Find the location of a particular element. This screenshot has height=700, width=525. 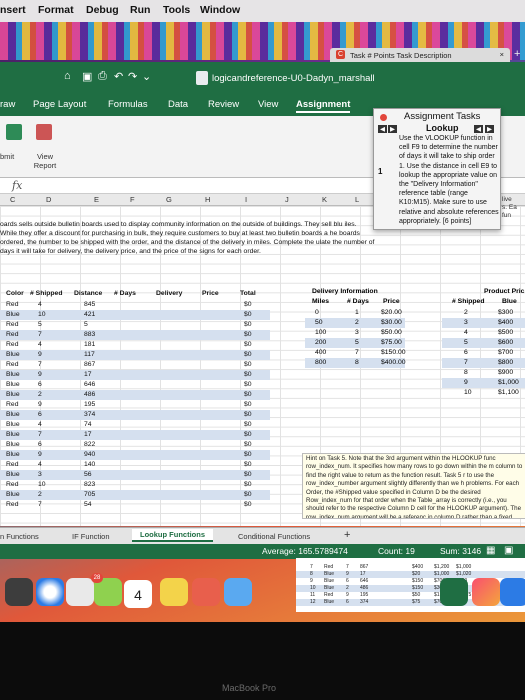

function-icon: fx is located at coordinates (17, 185).